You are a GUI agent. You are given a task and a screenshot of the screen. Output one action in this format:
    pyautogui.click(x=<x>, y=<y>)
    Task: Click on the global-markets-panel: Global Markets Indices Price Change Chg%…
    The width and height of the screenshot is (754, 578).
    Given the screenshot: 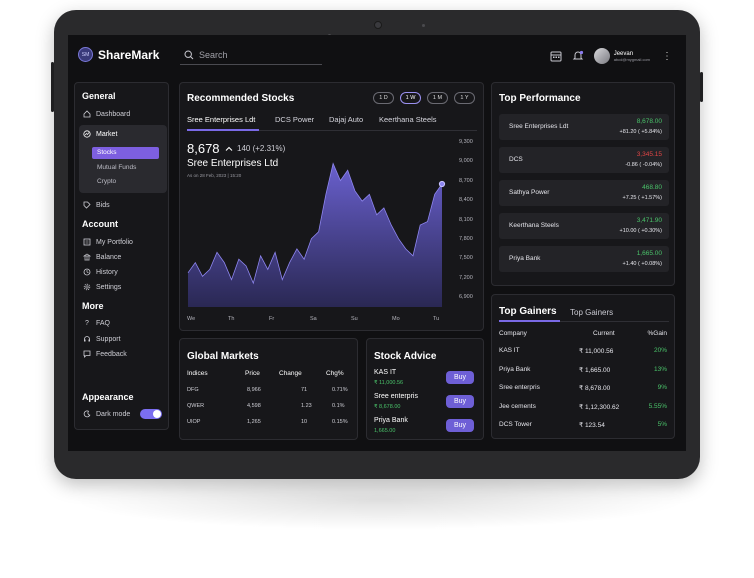 What is the action you would take?
    pyautogui.click(x=268, y=389)
    